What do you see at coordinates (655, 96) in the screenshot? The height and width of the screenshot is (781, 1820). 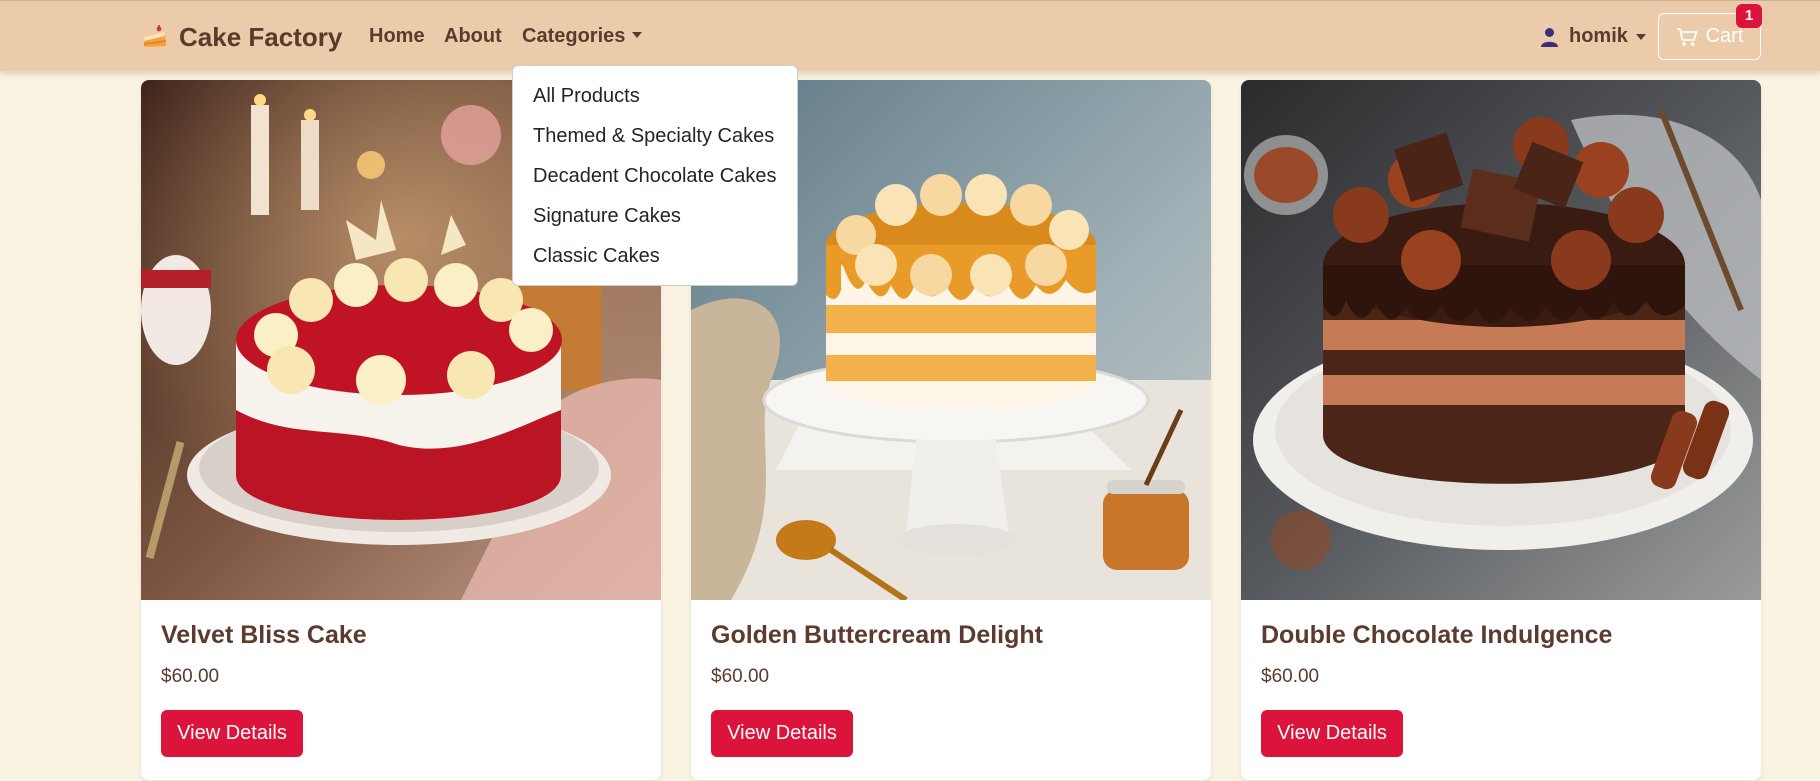 I see `dropdown-item-all-products: All Products` at bounding box center [655, 96].